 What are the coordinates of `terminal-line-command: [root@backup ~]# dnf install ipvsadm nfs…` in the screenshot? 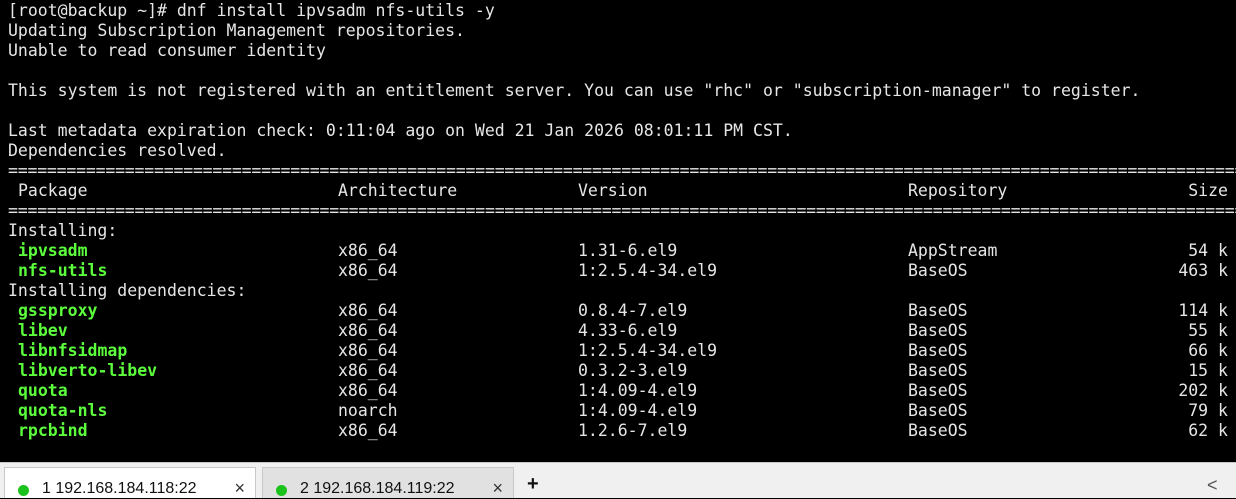 It's located at (251, 10).